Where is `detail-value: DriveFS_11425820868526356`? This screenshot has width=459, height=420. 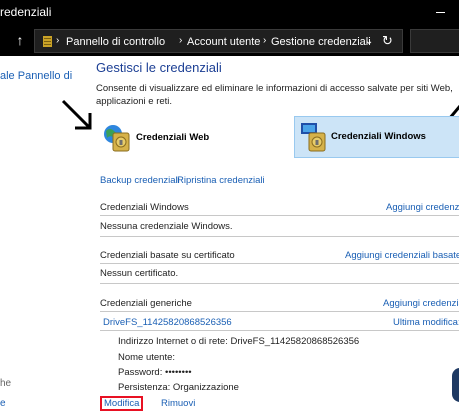
detail-value: DriveFS_11425820868526356 is located at coordinates (295, 341).